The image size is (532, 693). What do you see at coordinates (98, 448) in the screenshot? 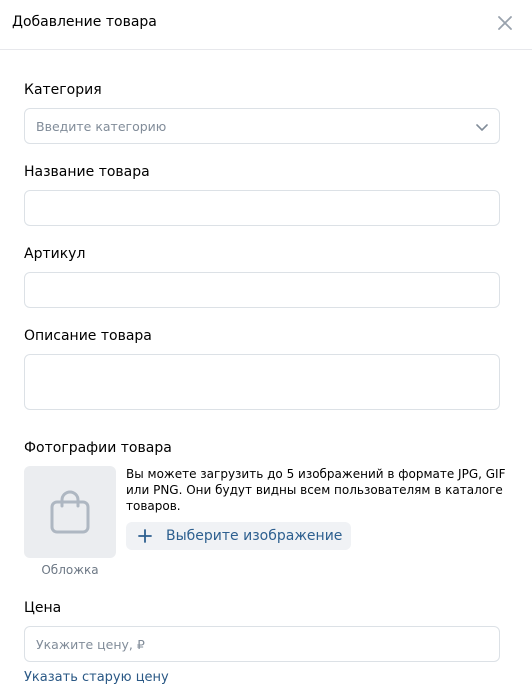
I see `photos-label: Фотографии товара` at bounding box center [98, 448].